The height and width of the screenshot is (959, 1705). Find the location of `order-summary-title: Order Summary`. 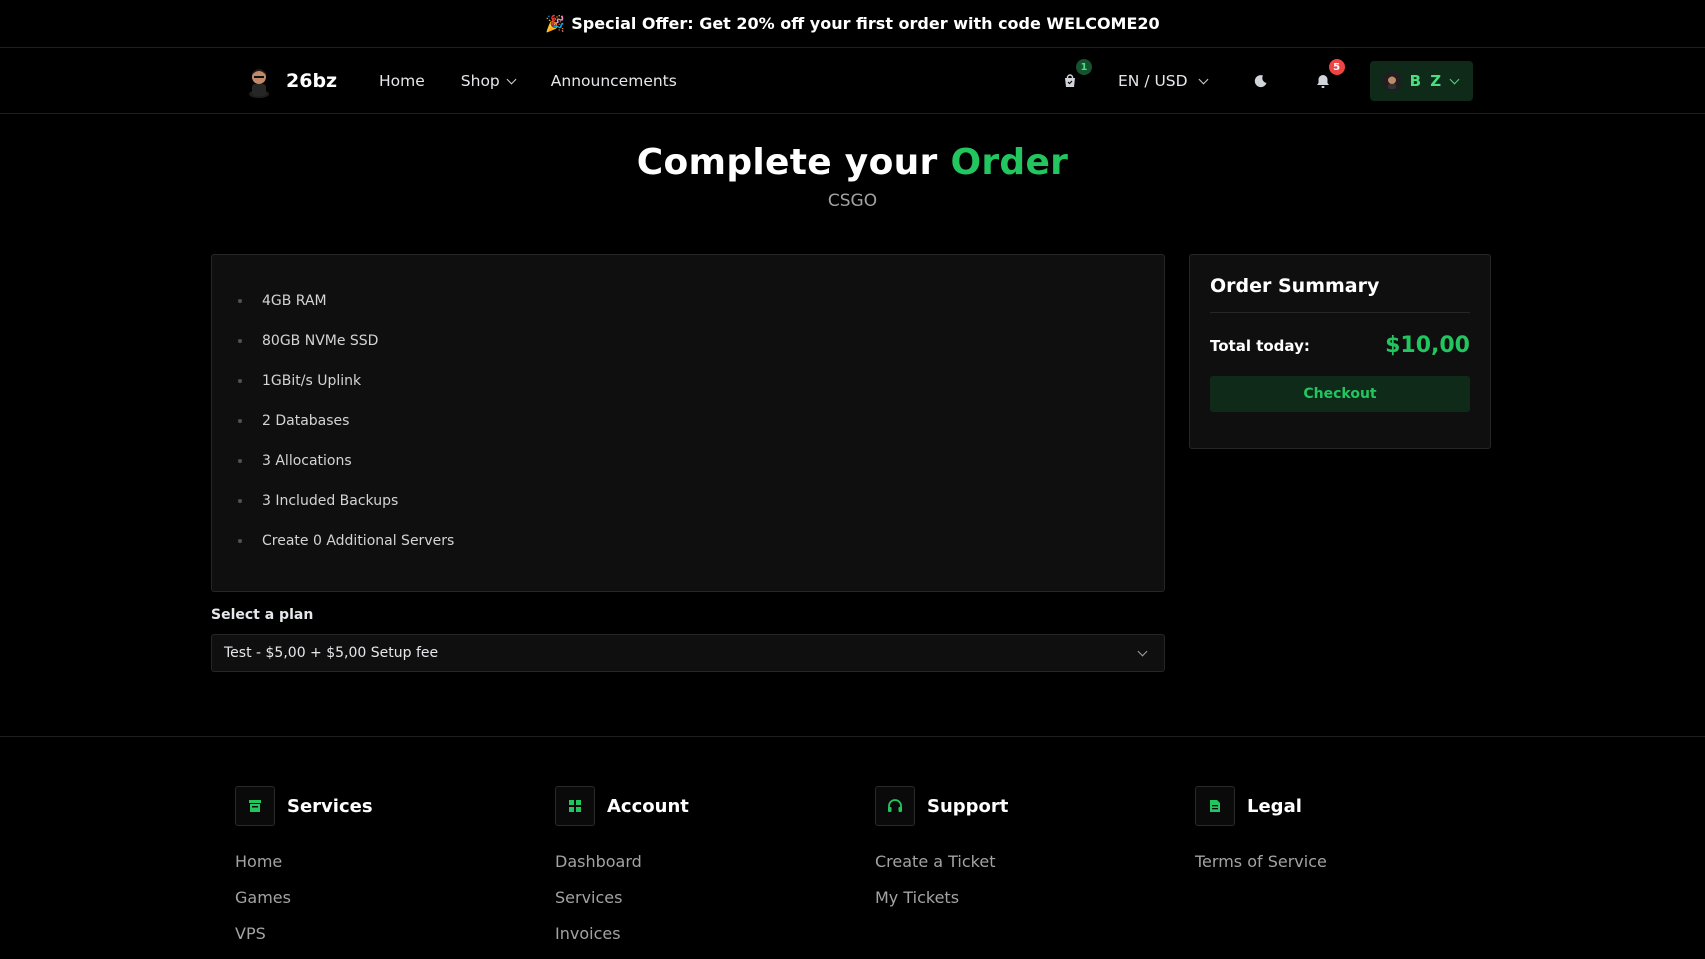

order-summary-title: Order Summary is located at coordinates (1340, 294).